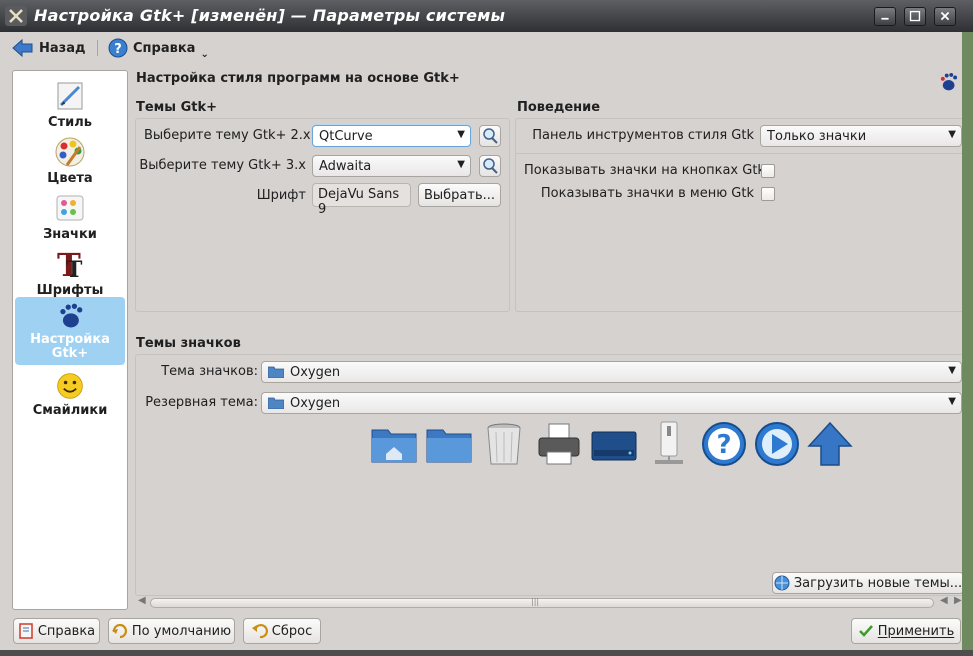 This screenshot has height=656, width=973. What do you see at coordinates (119, 631) in the screenshot?
I see `defaults-icon` at bounding box center [119, 631].